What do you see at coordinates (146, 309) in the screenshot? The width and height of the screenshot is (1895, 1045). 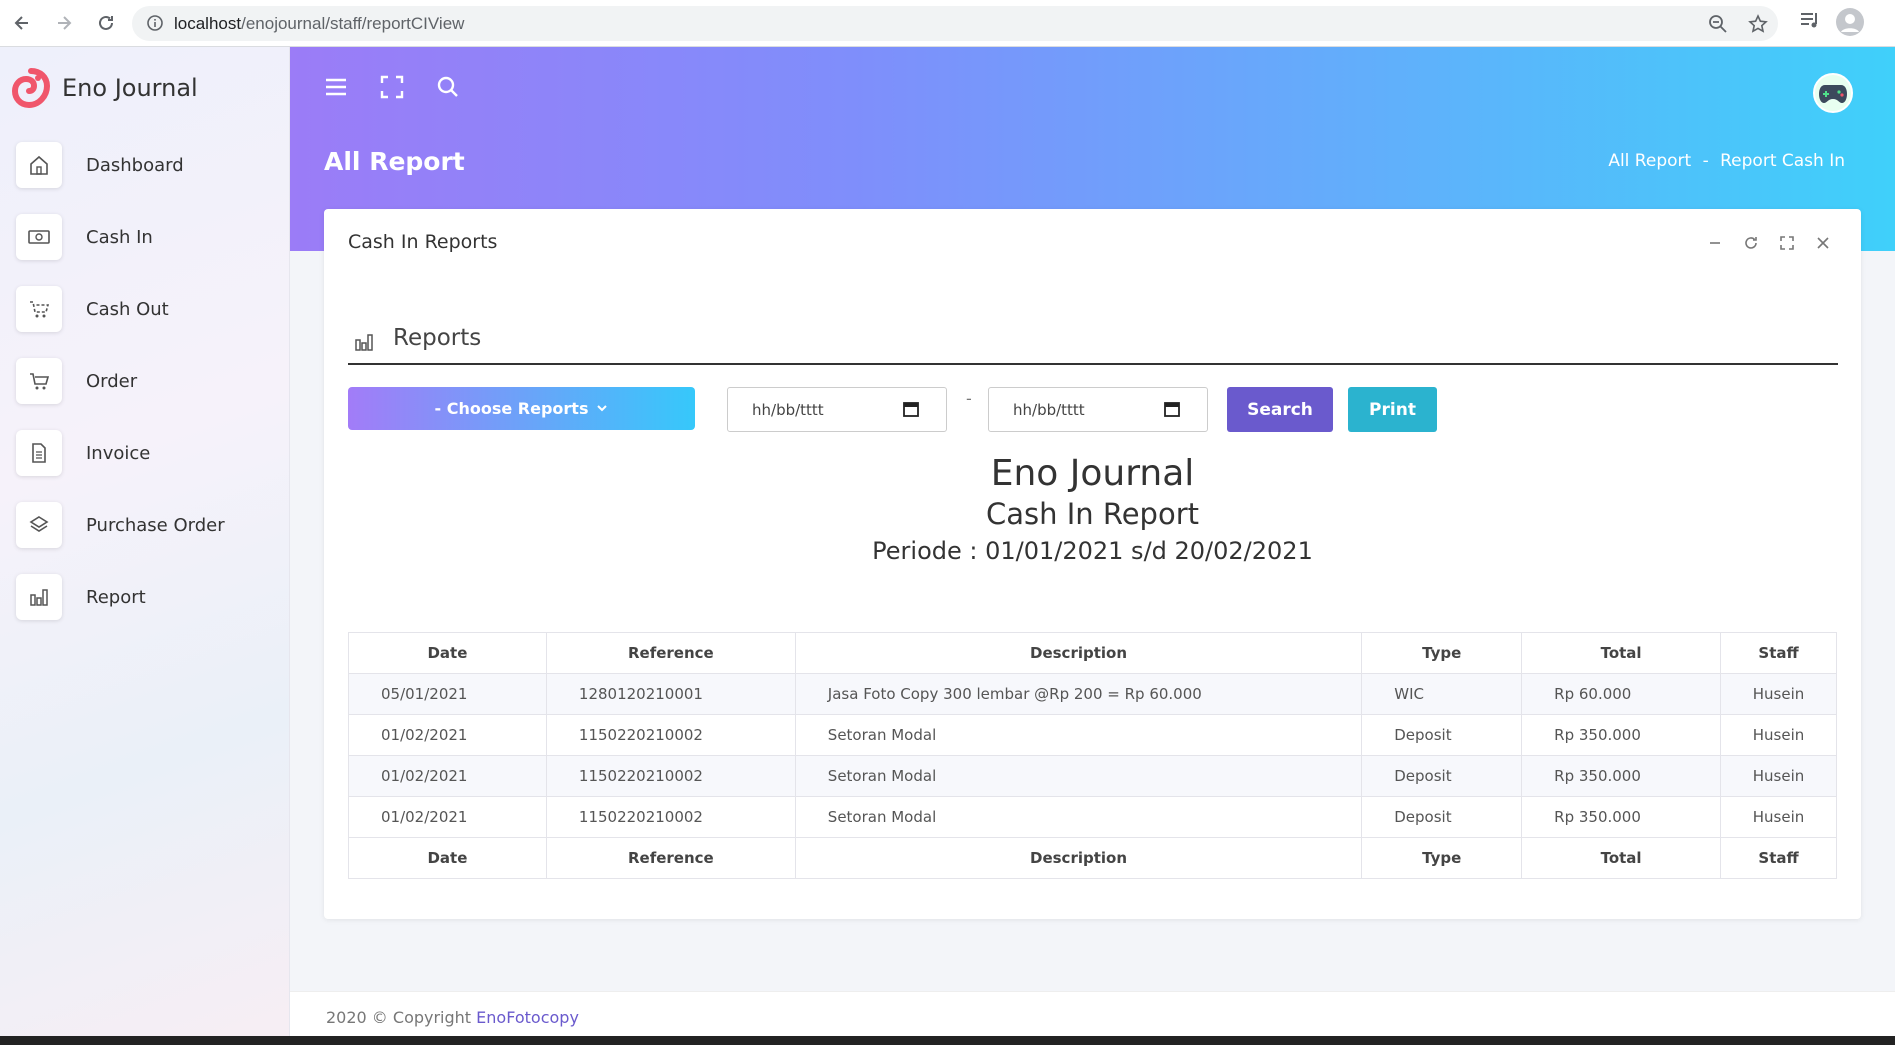 I see `sidebar-item-cash-out: Cash Out` at bounding box center [146, 309].